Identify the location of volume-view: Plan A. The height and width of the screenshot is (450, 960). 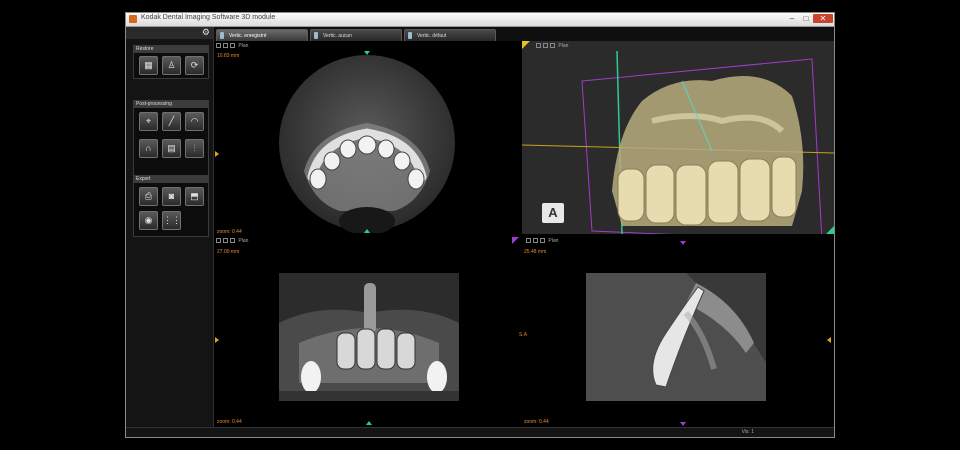
(678, 137).